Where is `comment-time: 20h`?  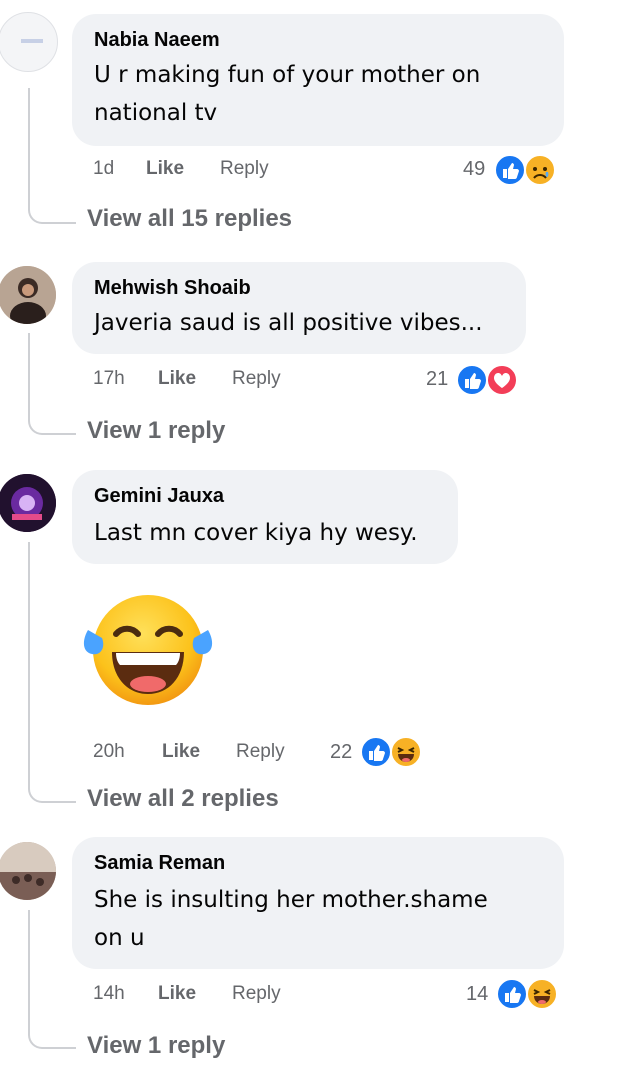
comment-time: 20h is located at coordinates (109, 752).